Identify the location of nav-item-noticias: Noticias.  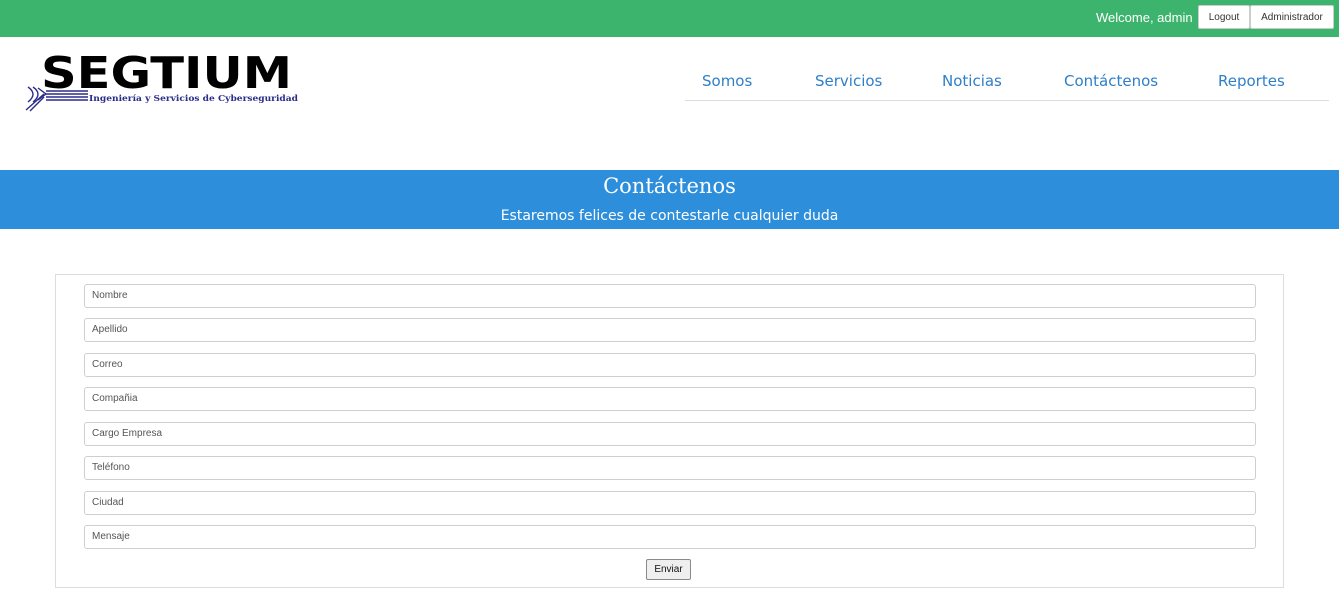
(972, 81).